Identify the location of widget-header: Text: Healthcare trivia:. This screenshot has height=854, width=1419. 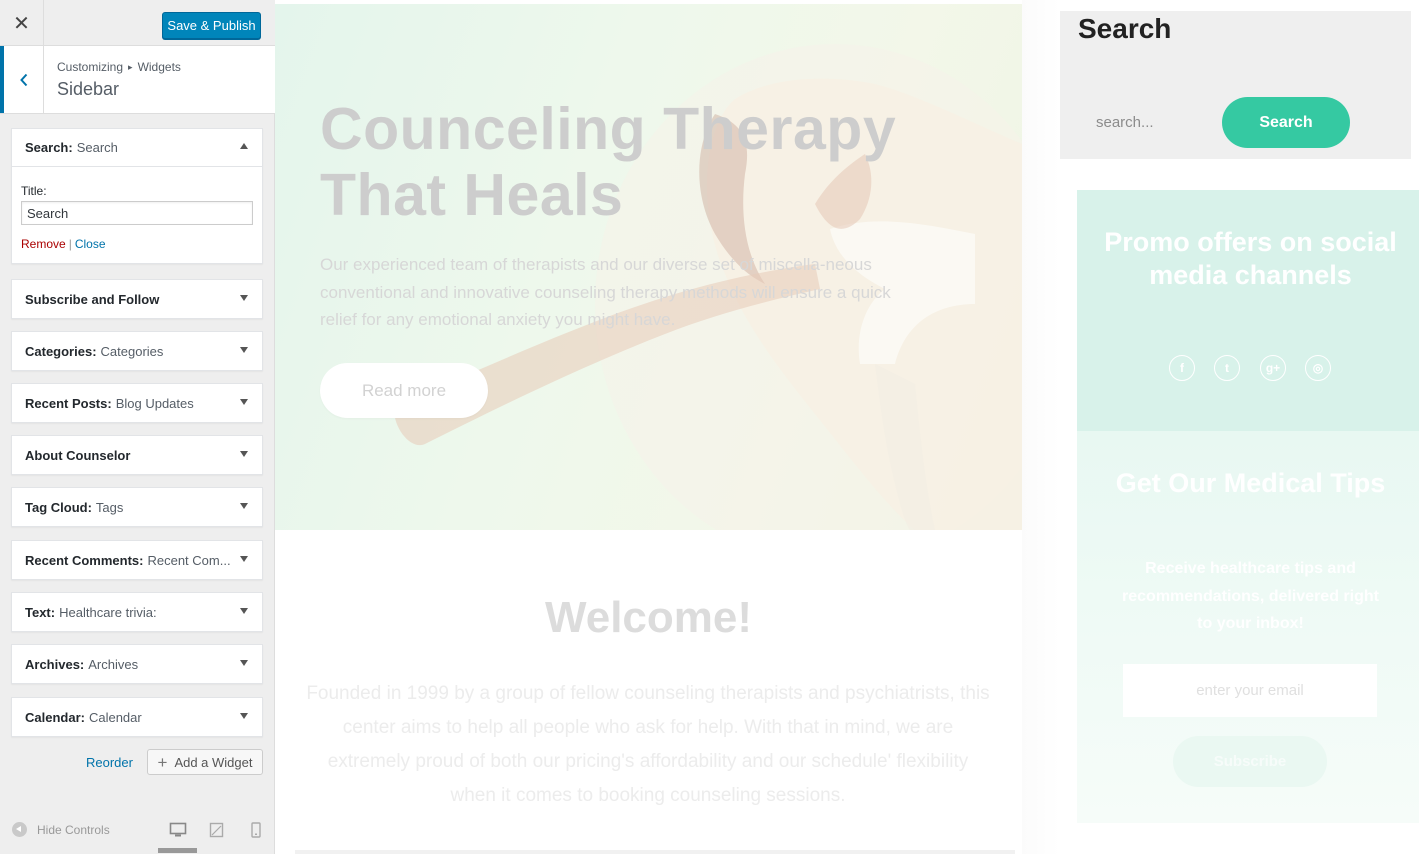
(137, 612).